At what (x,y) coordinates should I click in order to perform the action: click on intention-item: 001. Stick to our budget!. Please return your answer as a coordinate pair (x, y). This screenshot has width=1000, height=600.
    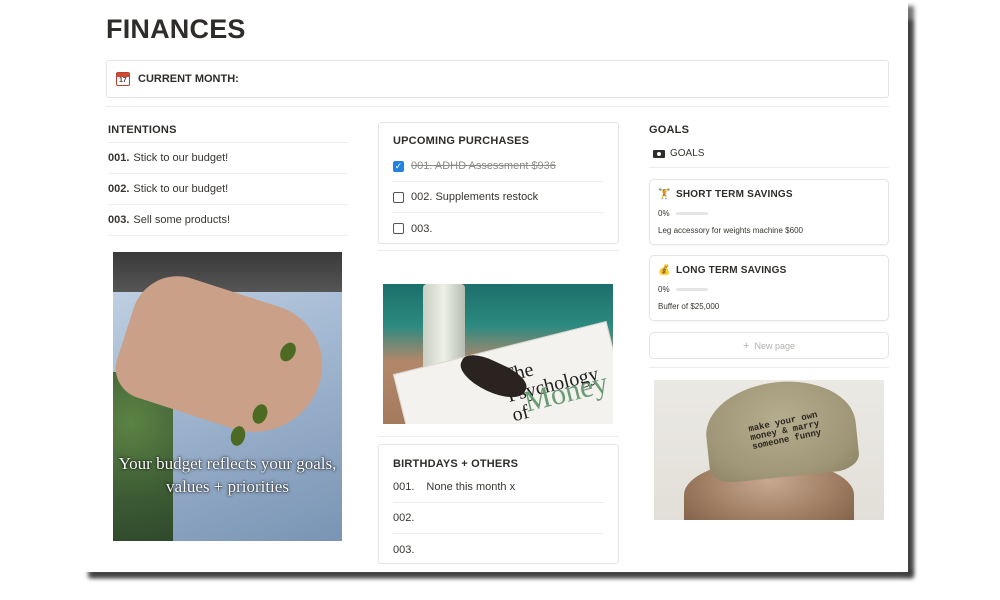
    Looking at the image, I should click on (228, 158).